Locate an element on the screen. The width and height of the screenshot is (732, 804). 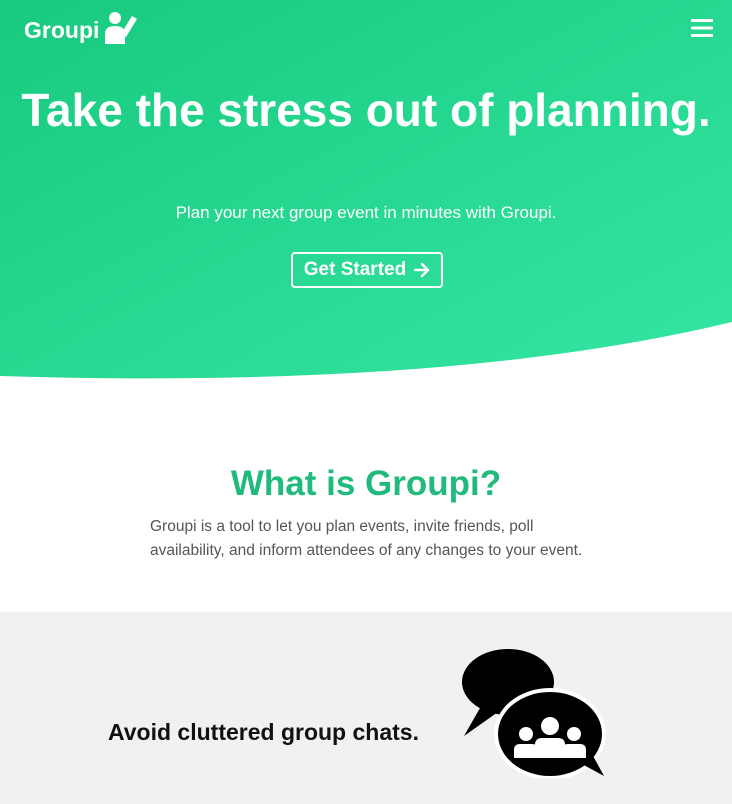
waving-person-icon is located at coordinates (121, 28).